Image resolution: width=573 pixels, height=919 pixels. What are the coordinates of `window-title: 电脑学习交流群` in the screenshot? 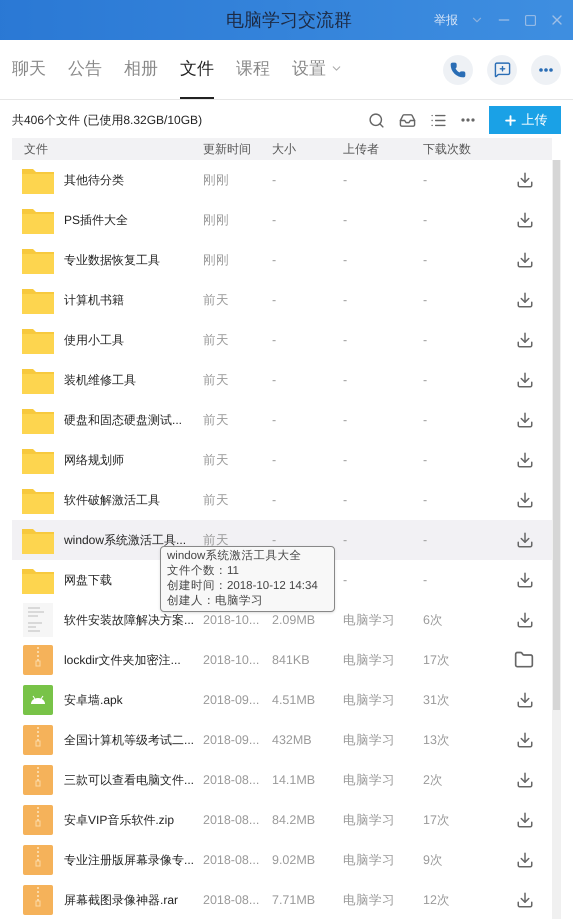 It's located at (289, 20).